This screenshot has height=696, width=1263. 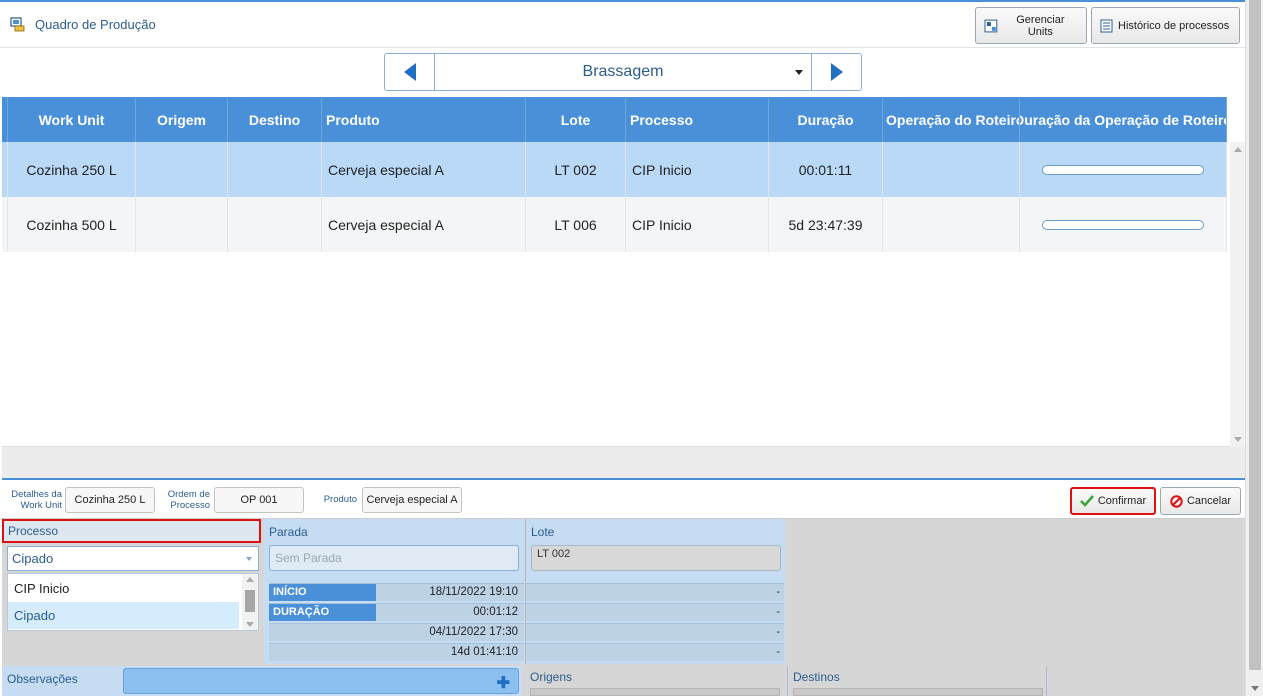 I want to click on column-header-lote: Lote, so click(x=576, y=119).